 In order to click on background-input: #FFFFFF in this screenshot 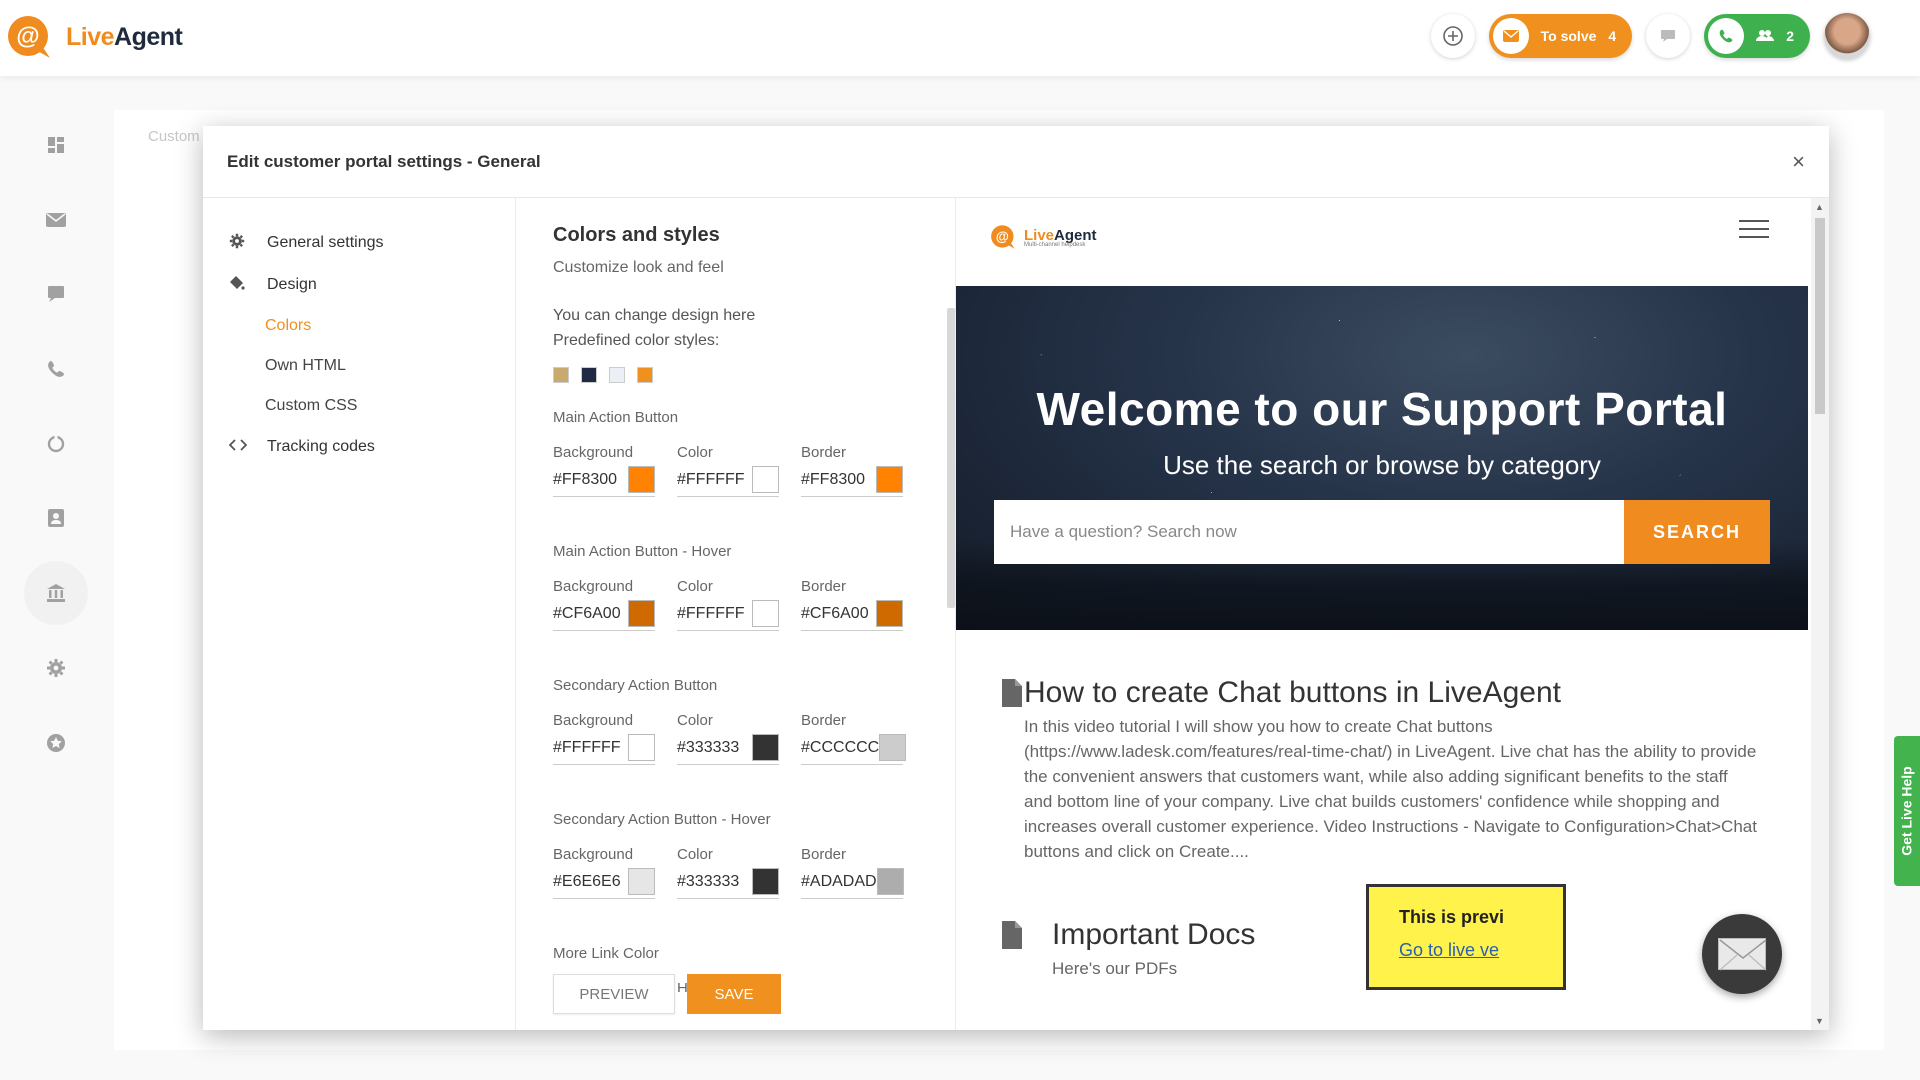, I will do `click(604, 749)`.